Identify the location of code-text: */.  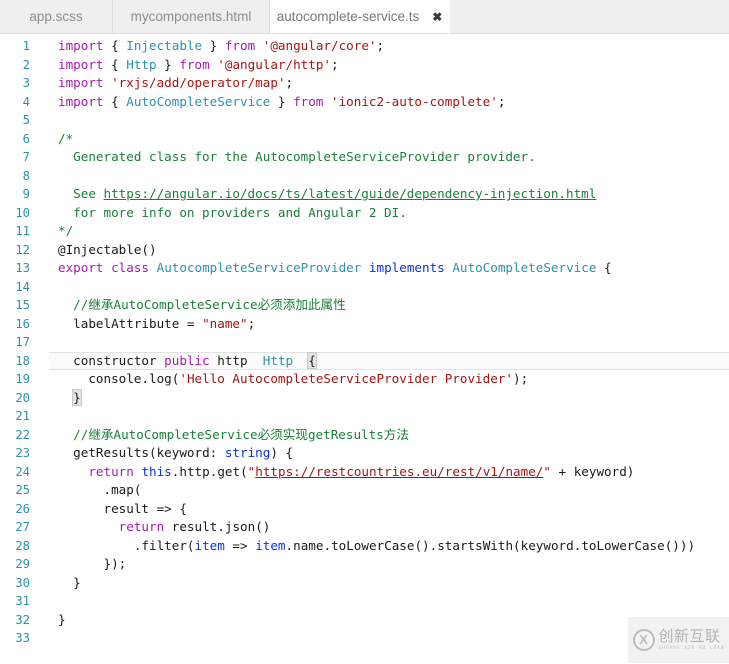
(383, 231).